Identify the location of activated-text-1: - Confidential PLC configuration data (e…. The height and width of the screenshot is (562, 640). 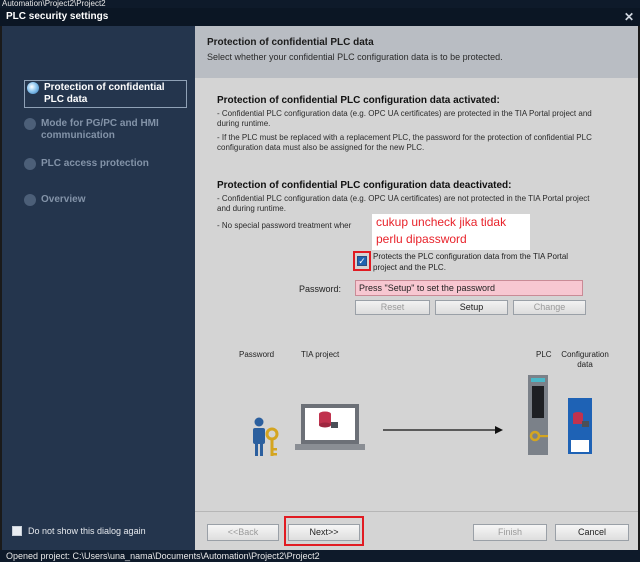
(404, 118).